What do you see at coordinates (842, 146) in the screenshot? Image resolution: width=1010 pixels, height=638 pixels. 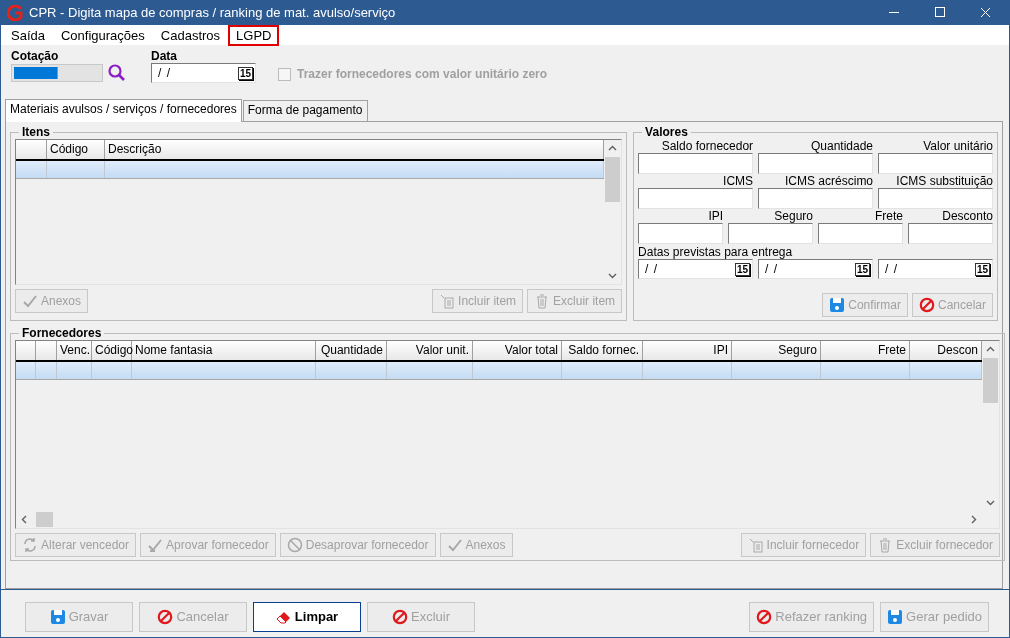 I see `field-label: Quantidade` at bounding box center [842, 146].